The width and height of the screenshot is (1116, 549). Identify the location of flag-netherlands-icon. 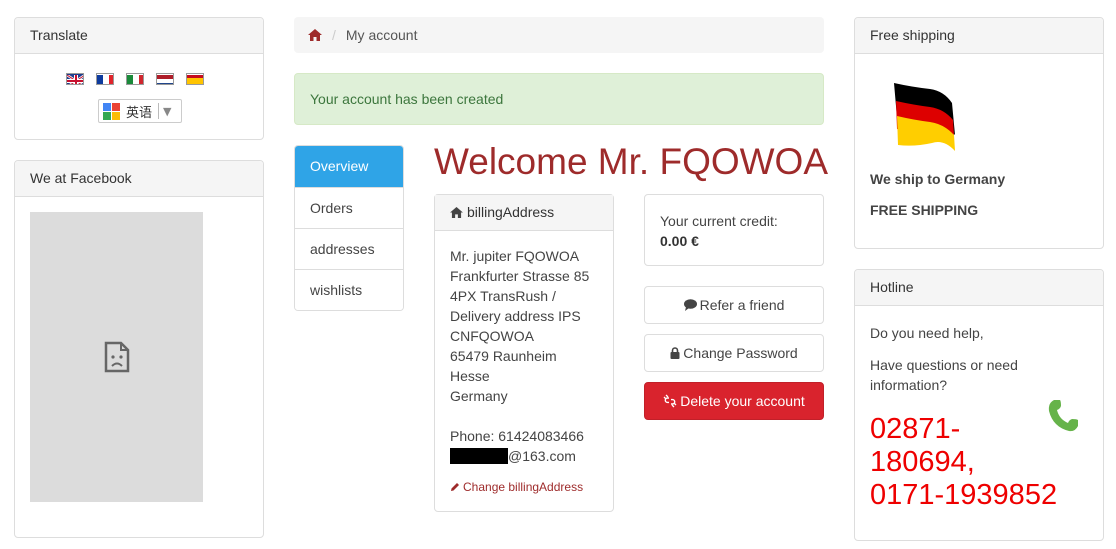
(165, 79).